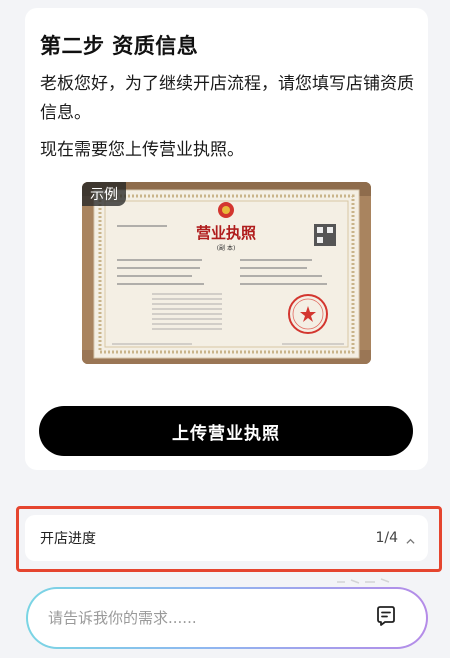 This screenshot has width=450, height=658. I want to click on step-title: 第二步 资质信息, so click(119, 46).